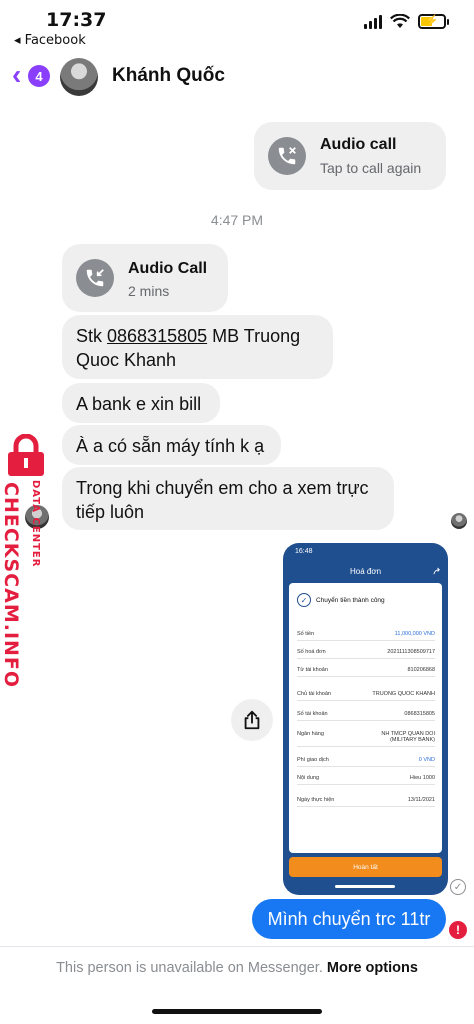 The height and width of the screenshot is (1024, 474). Describe the element at coordinates (373, 21) in the screenshot. I see `cellular-signal-icon` at that location.